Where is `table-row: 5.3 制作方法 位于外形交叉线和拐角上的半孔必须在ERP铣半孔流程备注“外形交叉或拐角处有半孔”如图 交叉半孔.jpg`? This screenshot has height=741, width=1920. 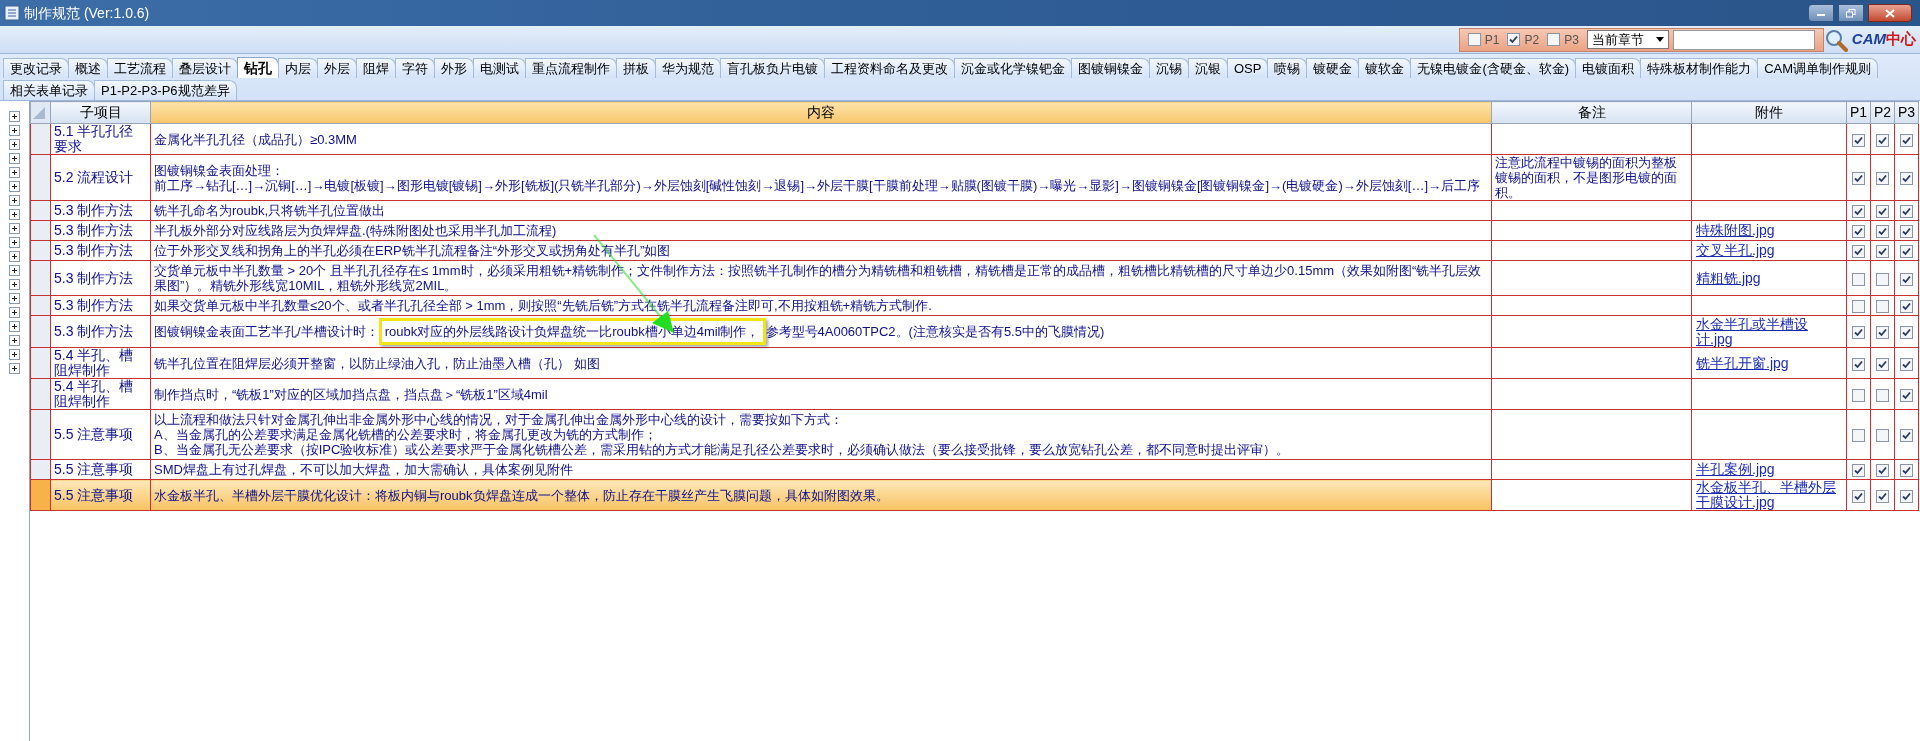
table-row: 5.3 制作方法 位于外形交叉线和拐角上的半孔必须在ERP铣半孔流程备注“外形交叉或拐角处有半孔”如图 交叉半孔.jpg is located at coordinates (974, 250).